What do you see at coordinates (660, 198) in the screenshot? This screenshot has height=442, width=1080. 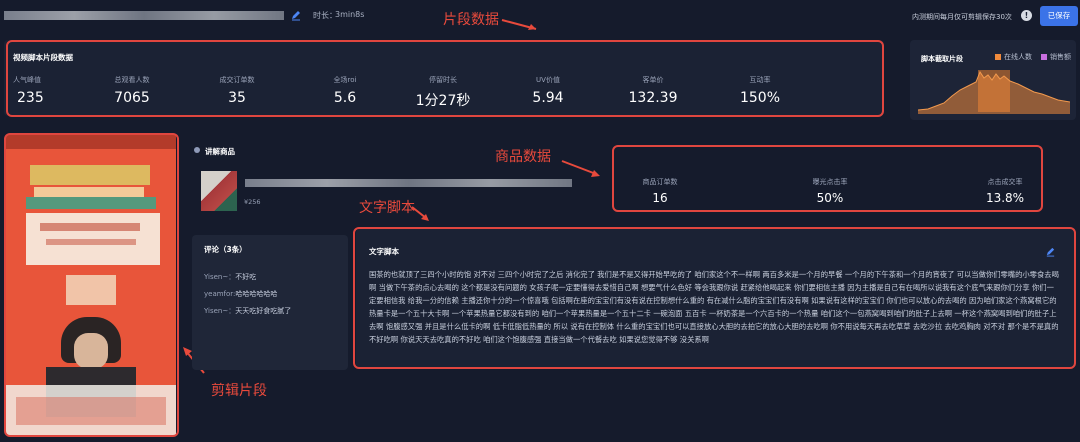 I see `product-metric-value: 16` at bounding box center [660, 198].